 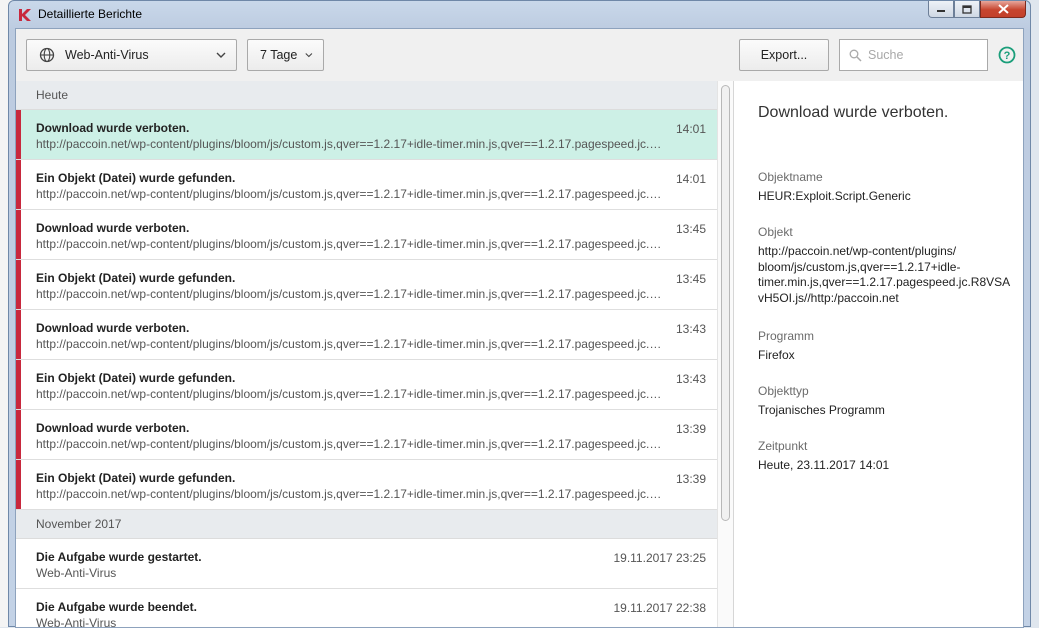 What do you see at coordinates (366, 95) in the screenshot?
I see `group-header: Heute` at bounding box center [366, 95].